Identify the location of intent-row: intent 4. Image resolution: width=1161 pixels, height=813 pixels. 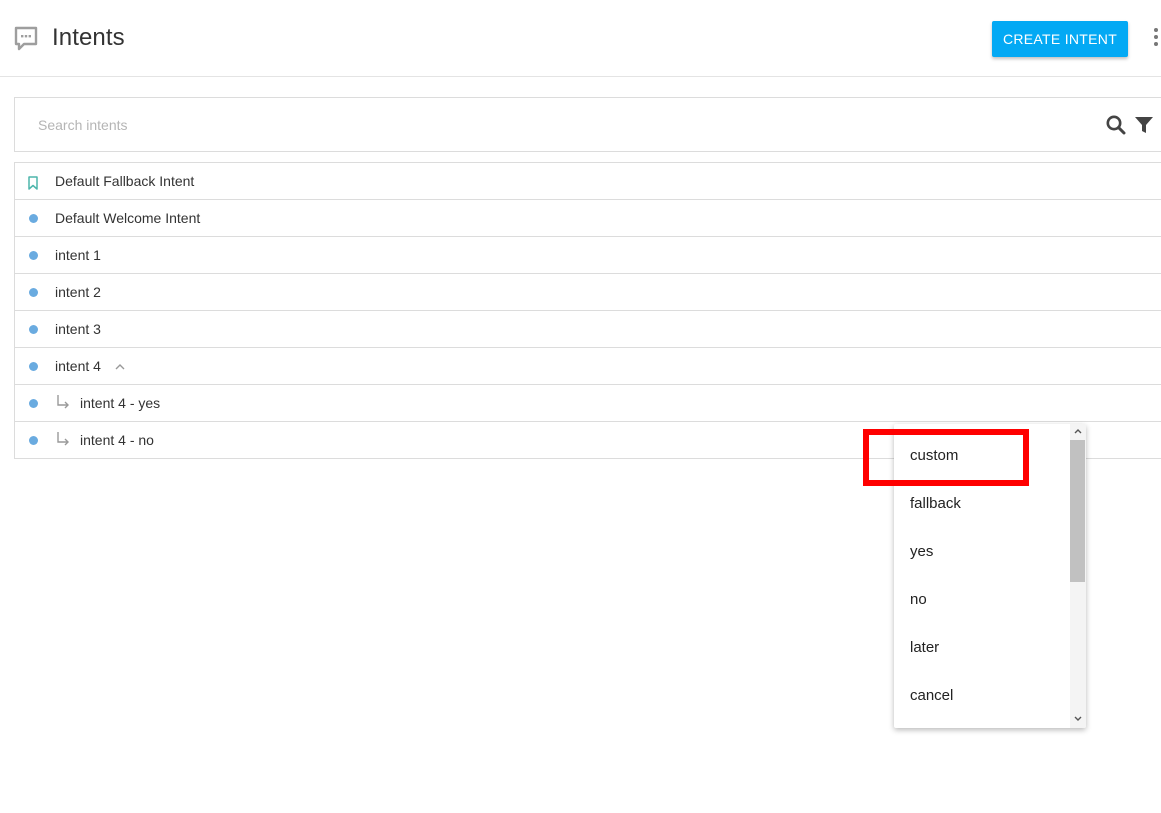
(588, 366).